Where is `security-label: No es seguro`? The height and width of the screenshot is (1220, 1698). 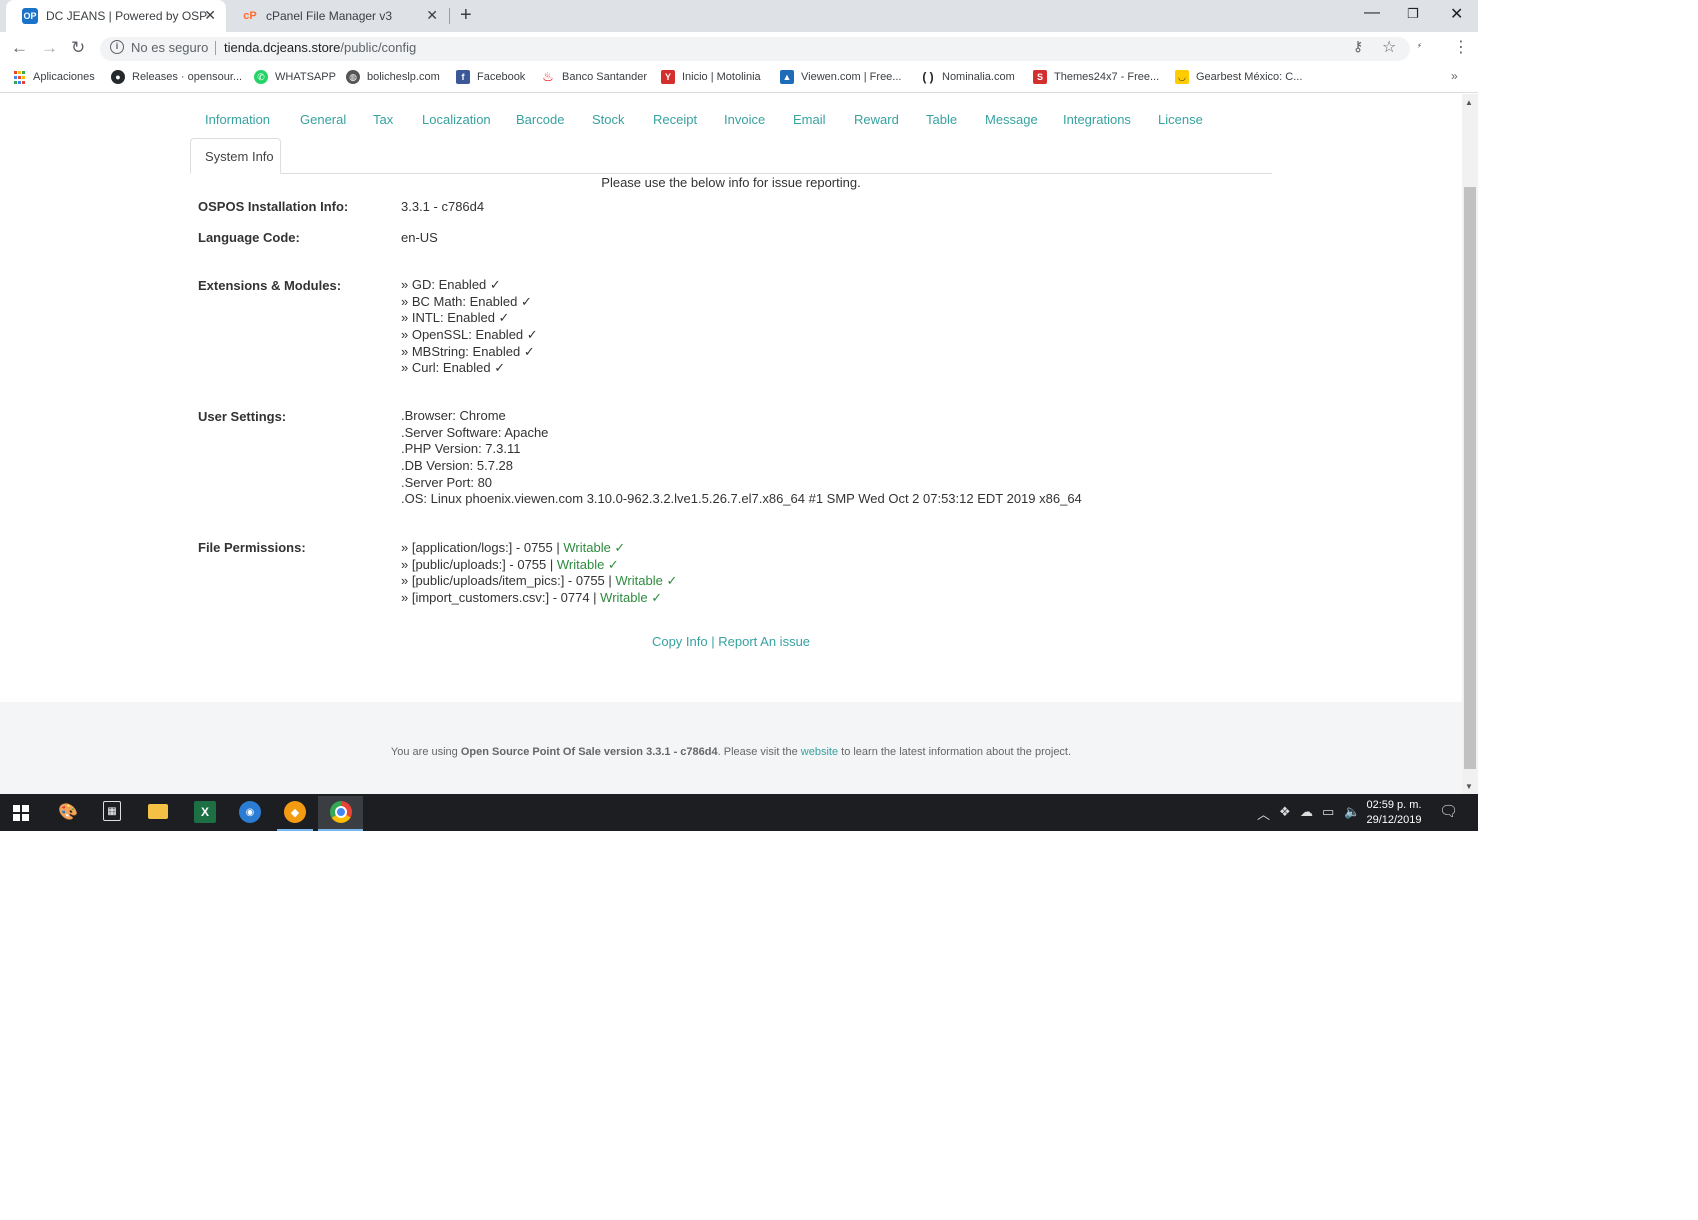
security-label: No es seguro is located at coordinates (169, 47).